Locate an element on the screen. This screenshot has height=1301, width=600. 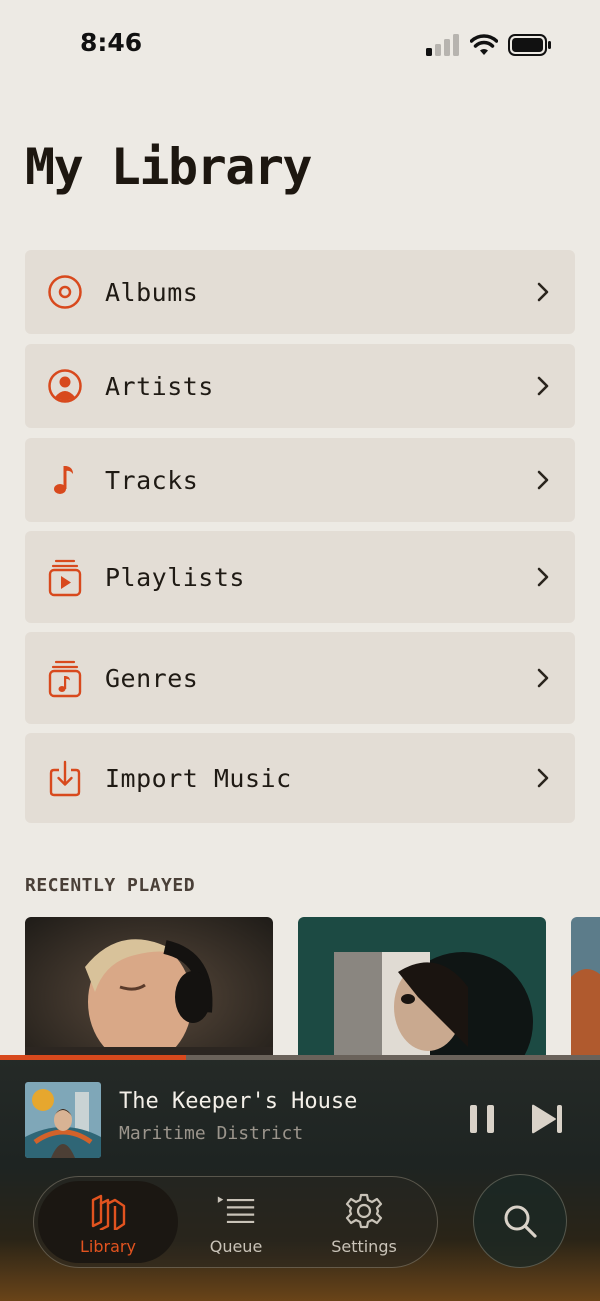
album-disc-icon is located at coordinates (65, 292).